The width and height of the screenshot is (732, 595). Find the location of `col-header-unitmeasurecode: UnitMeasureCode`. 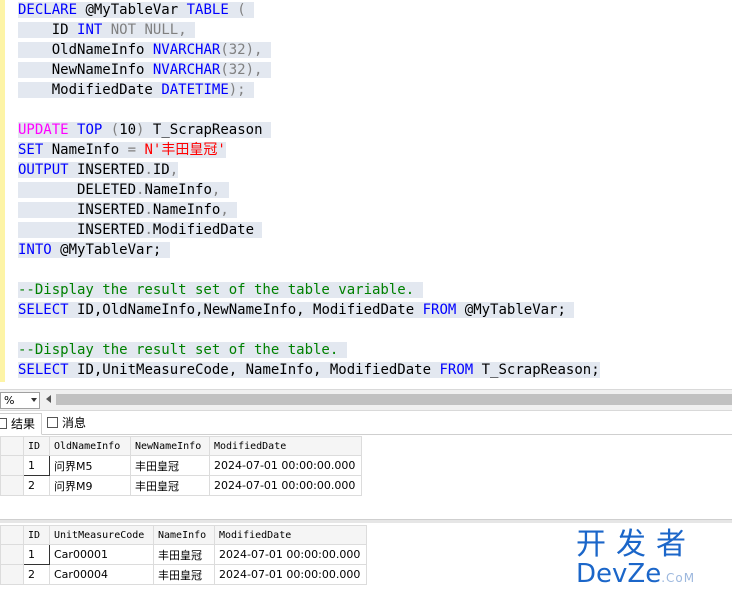

col-header-unitmeasurecode: UnitMeasureCode is located at coordinates (101, 535).